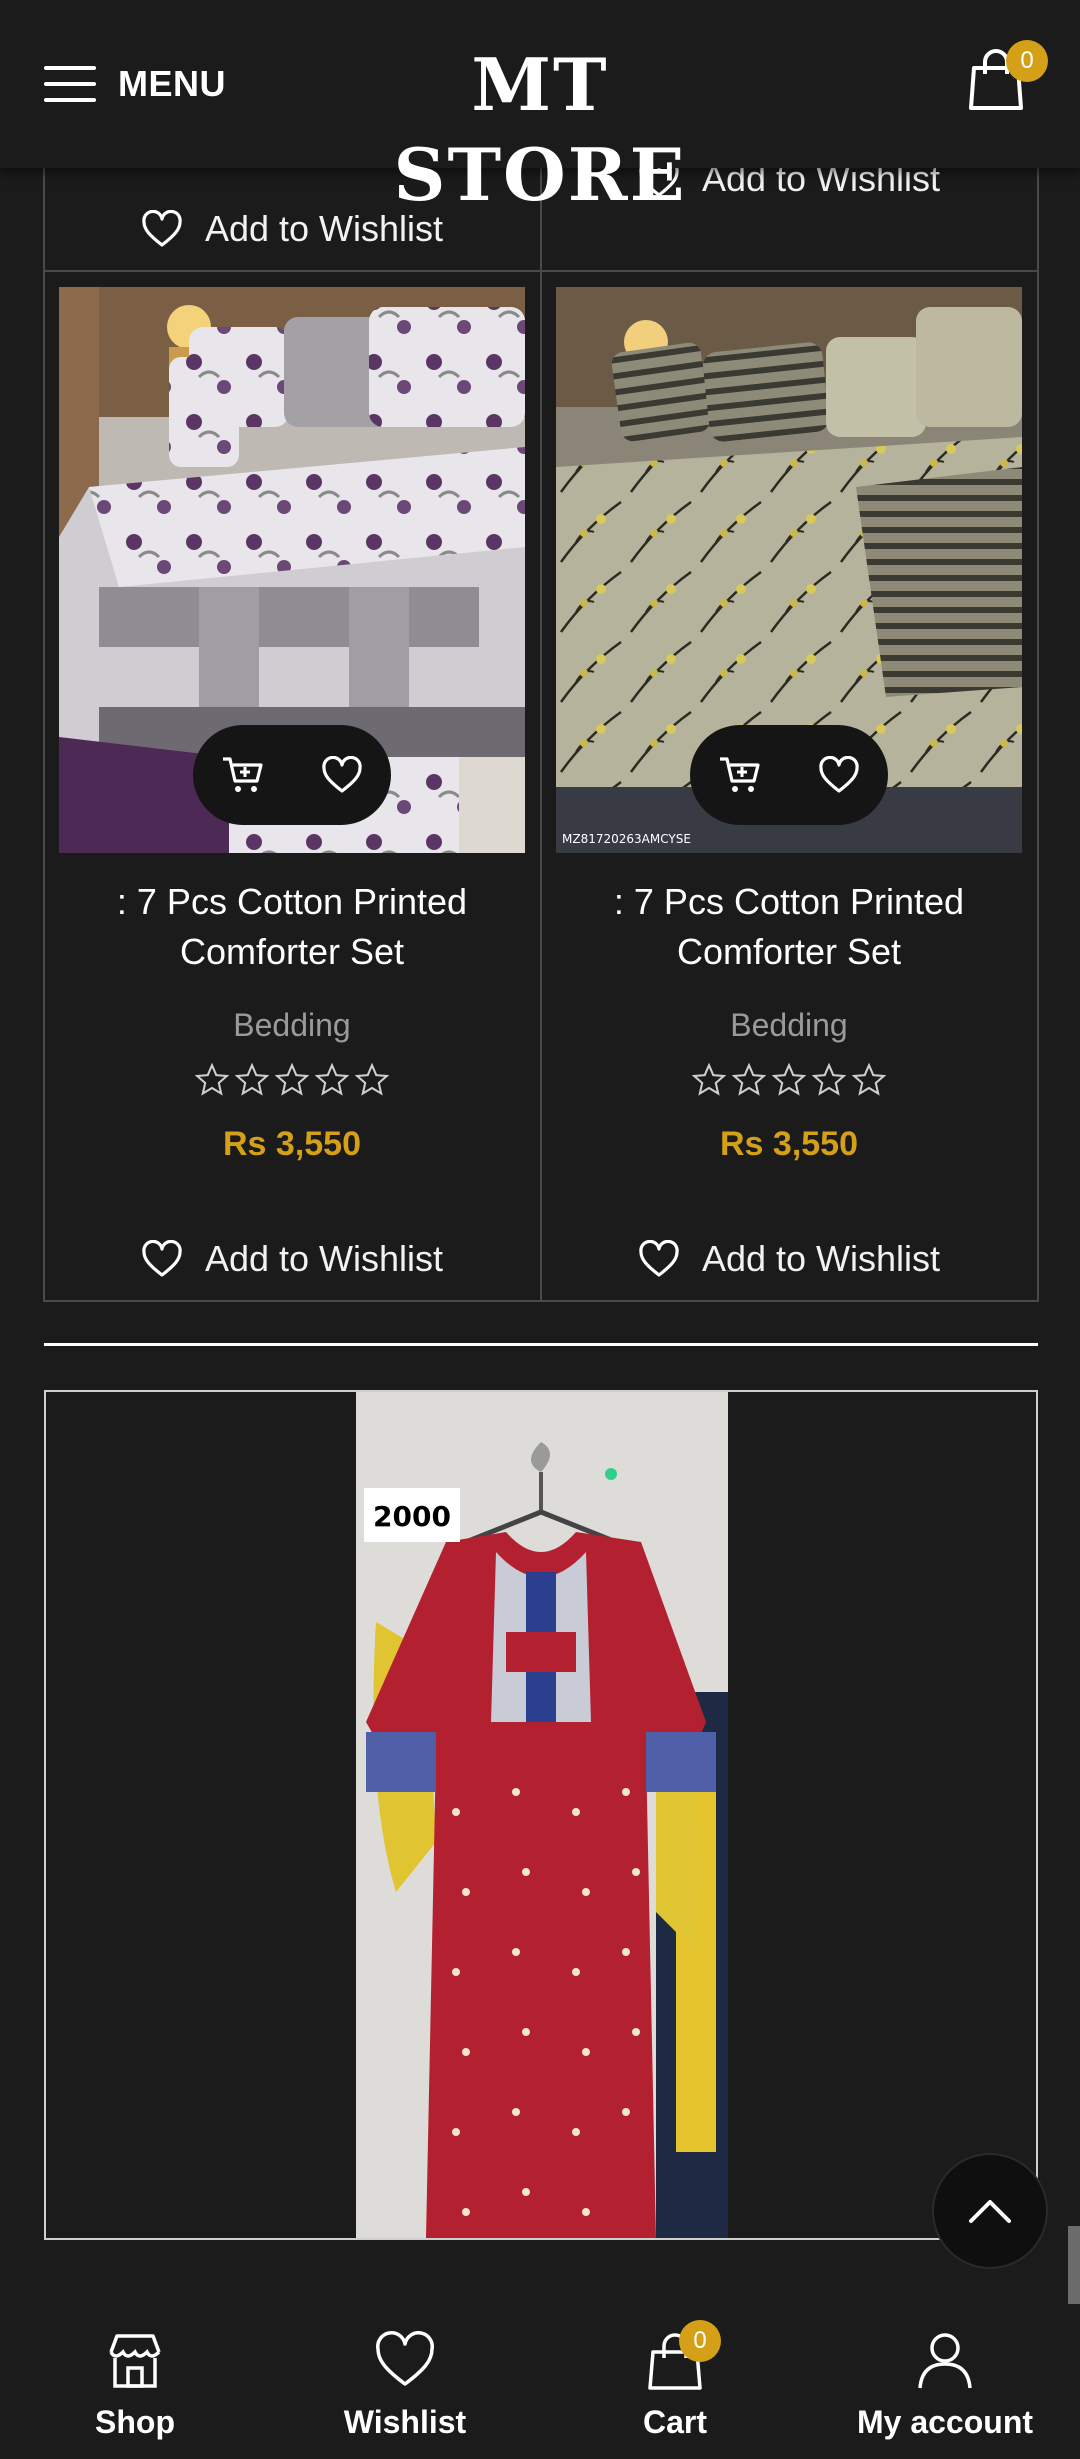  I want to click on nav-cart: 0 Cart, so click(675, 2381).